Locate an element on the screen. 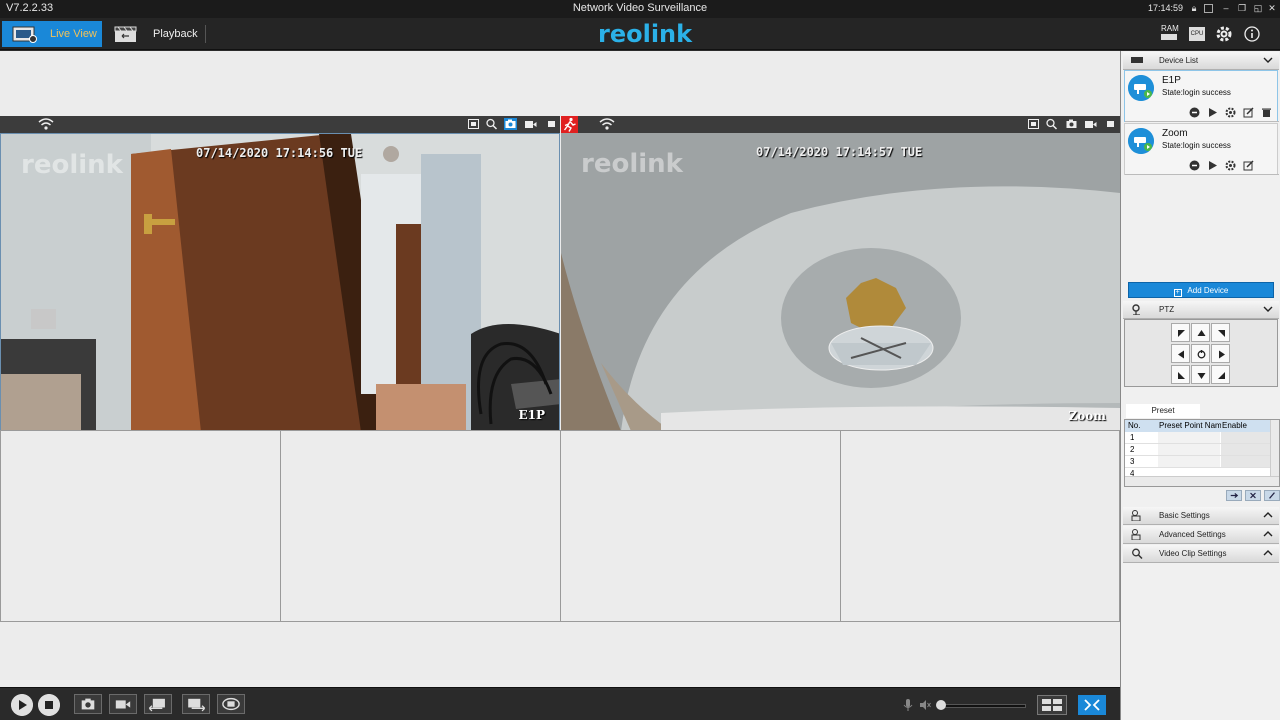  record-all-icon is located at coordinates (123, 704).